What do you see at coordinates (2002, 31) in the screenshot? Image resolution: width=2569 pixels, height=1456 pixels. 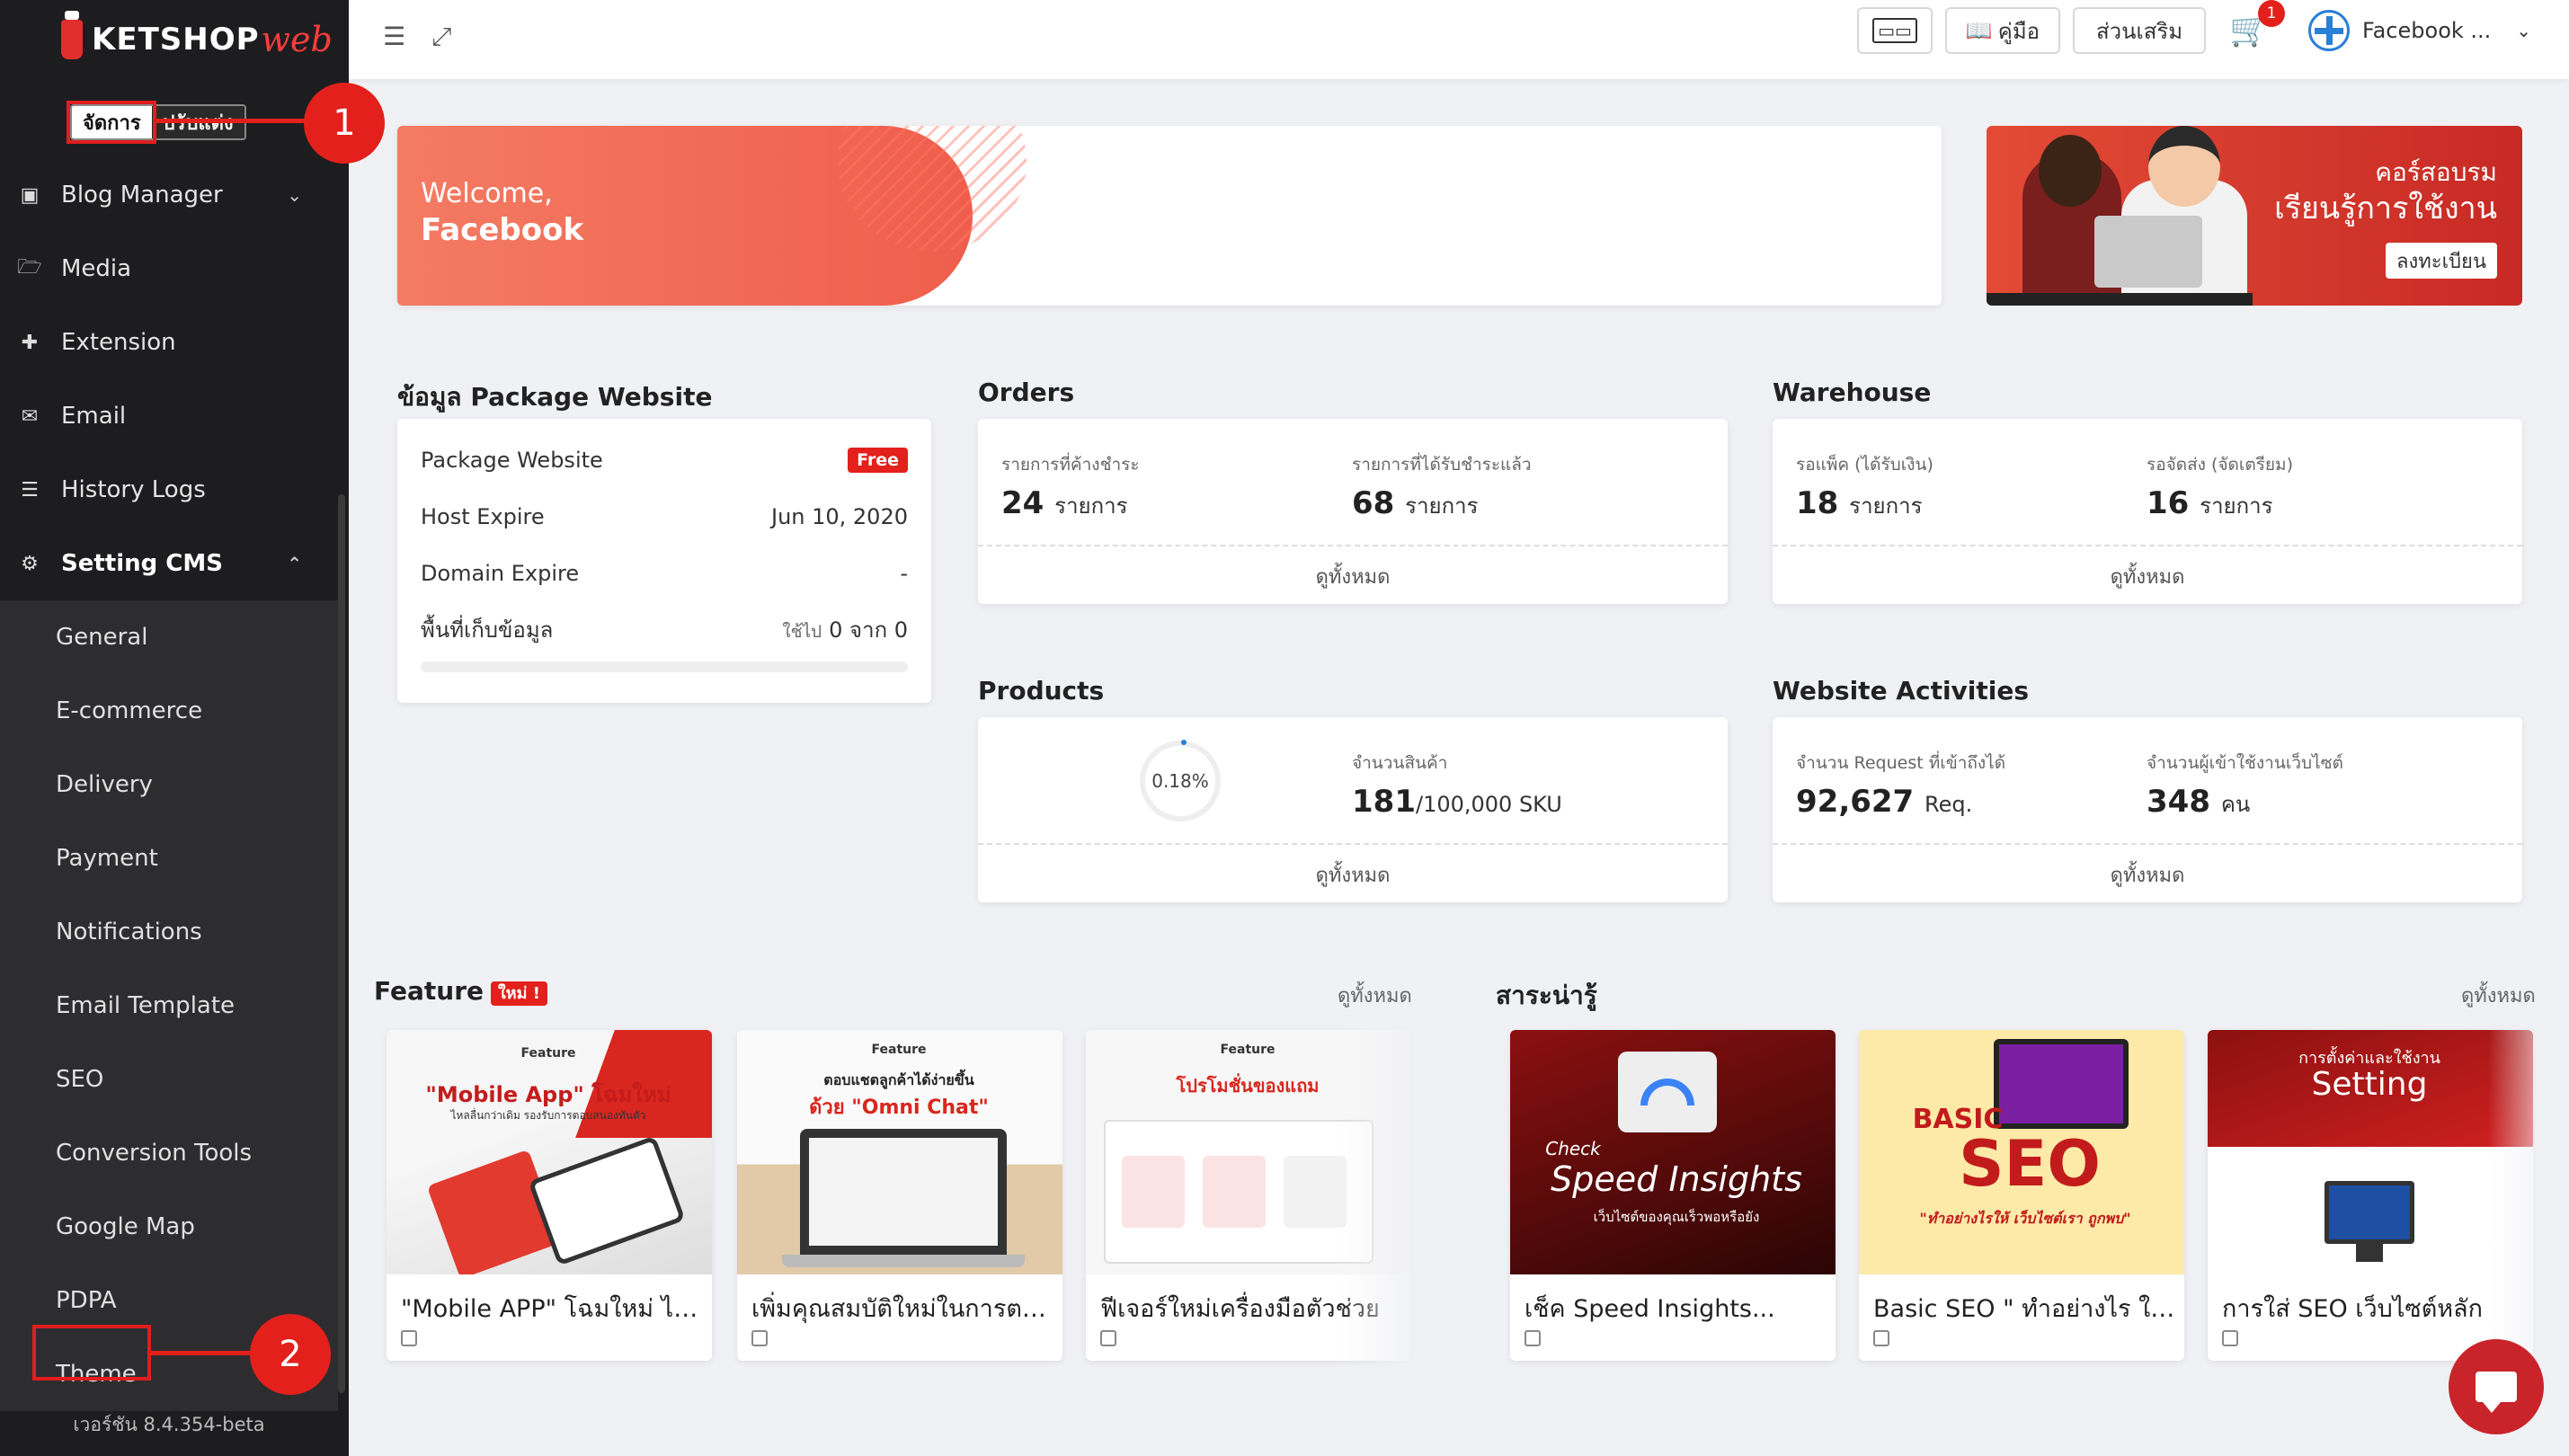 I see `manual-button: 📖 คู่มือ` at bounding box center [2002, 31].